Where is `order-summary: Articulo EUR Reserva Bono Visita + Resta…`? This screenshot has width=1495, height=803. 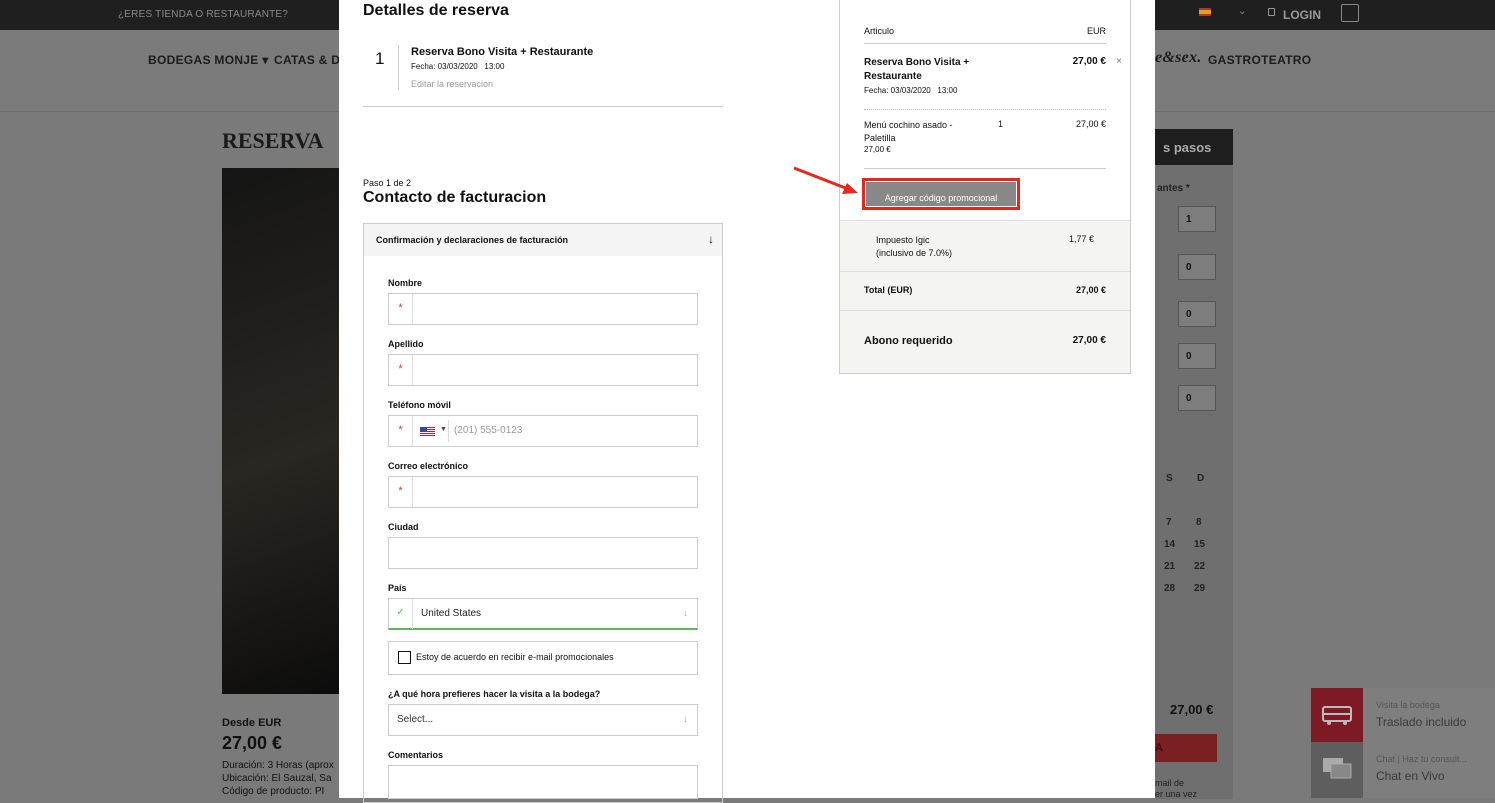 order-summary: Articulo EUR Reserva Bono Visita + Resta… is located at coordinates (985, 187).